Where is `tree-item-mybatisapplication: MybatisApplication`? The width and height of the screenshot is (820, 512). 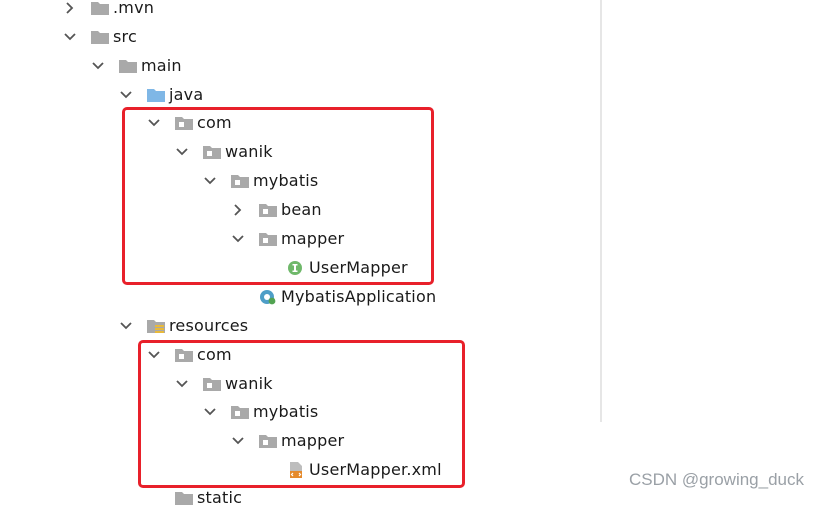 tree-item-mybatisapplication: MybatisApplication is located at coordinates (333, 296).